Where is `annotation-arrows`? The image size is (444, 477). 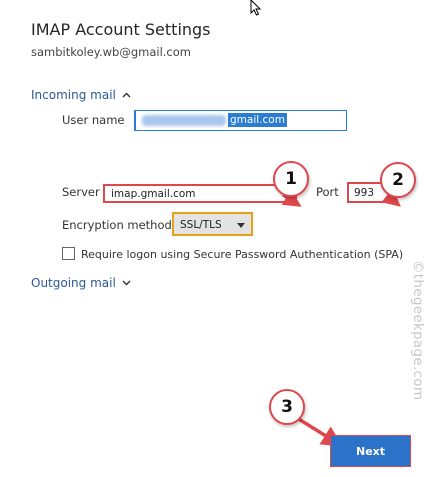
annotation-arrows is located at coordinates (341, 317).